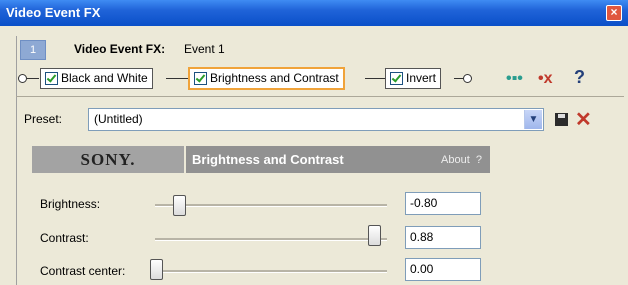 The height and width of the screenshot is (285, 628). What do you see at coordinates (443, 269) in the screenshot?
I see `contrast-center-value-field: 0.00` at bounding box center [443, 269].